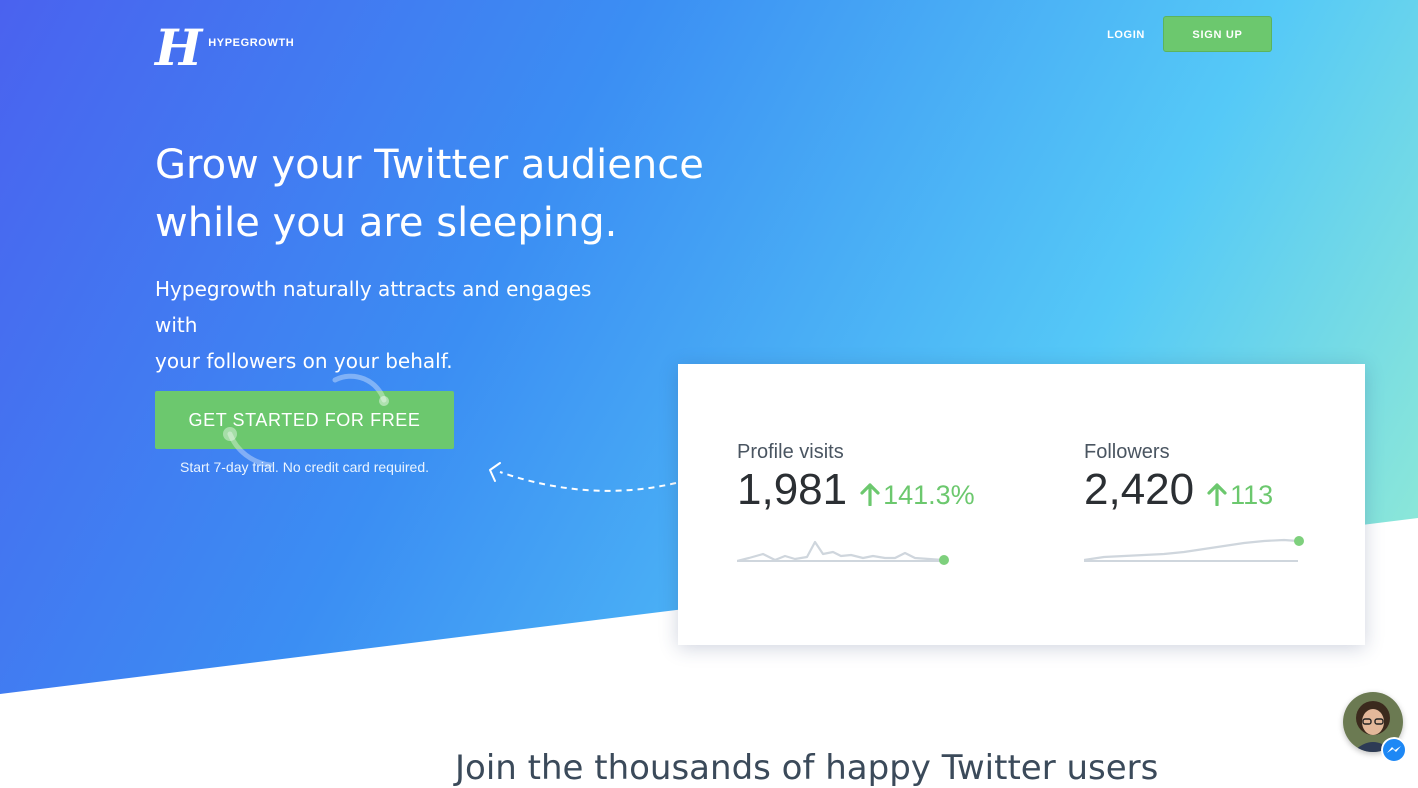 The height and width of the screenshot is (788, 1418). What do you see at coordinates (429, 165) in the screenshot?
I see `headline-line-1: Grow your Twitter audience` at bounding box center [429, 165].